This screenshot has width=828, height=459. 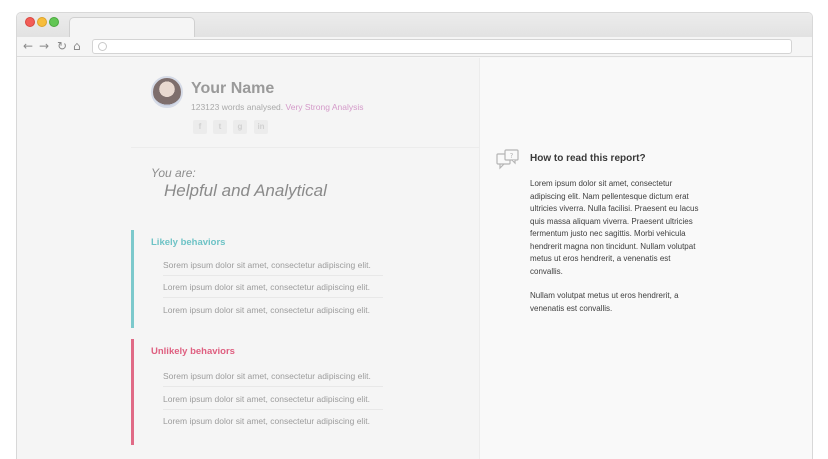 What do you see at coordinates (414, 25) in the screenshot?
I see `title-bar` at bounding box center [414, 25].